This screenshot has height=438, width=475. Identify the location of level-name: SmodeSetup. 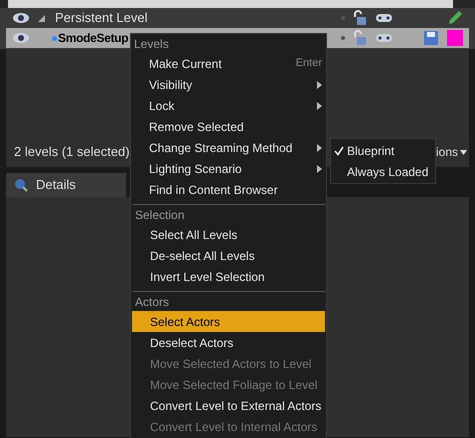
(93, 38).